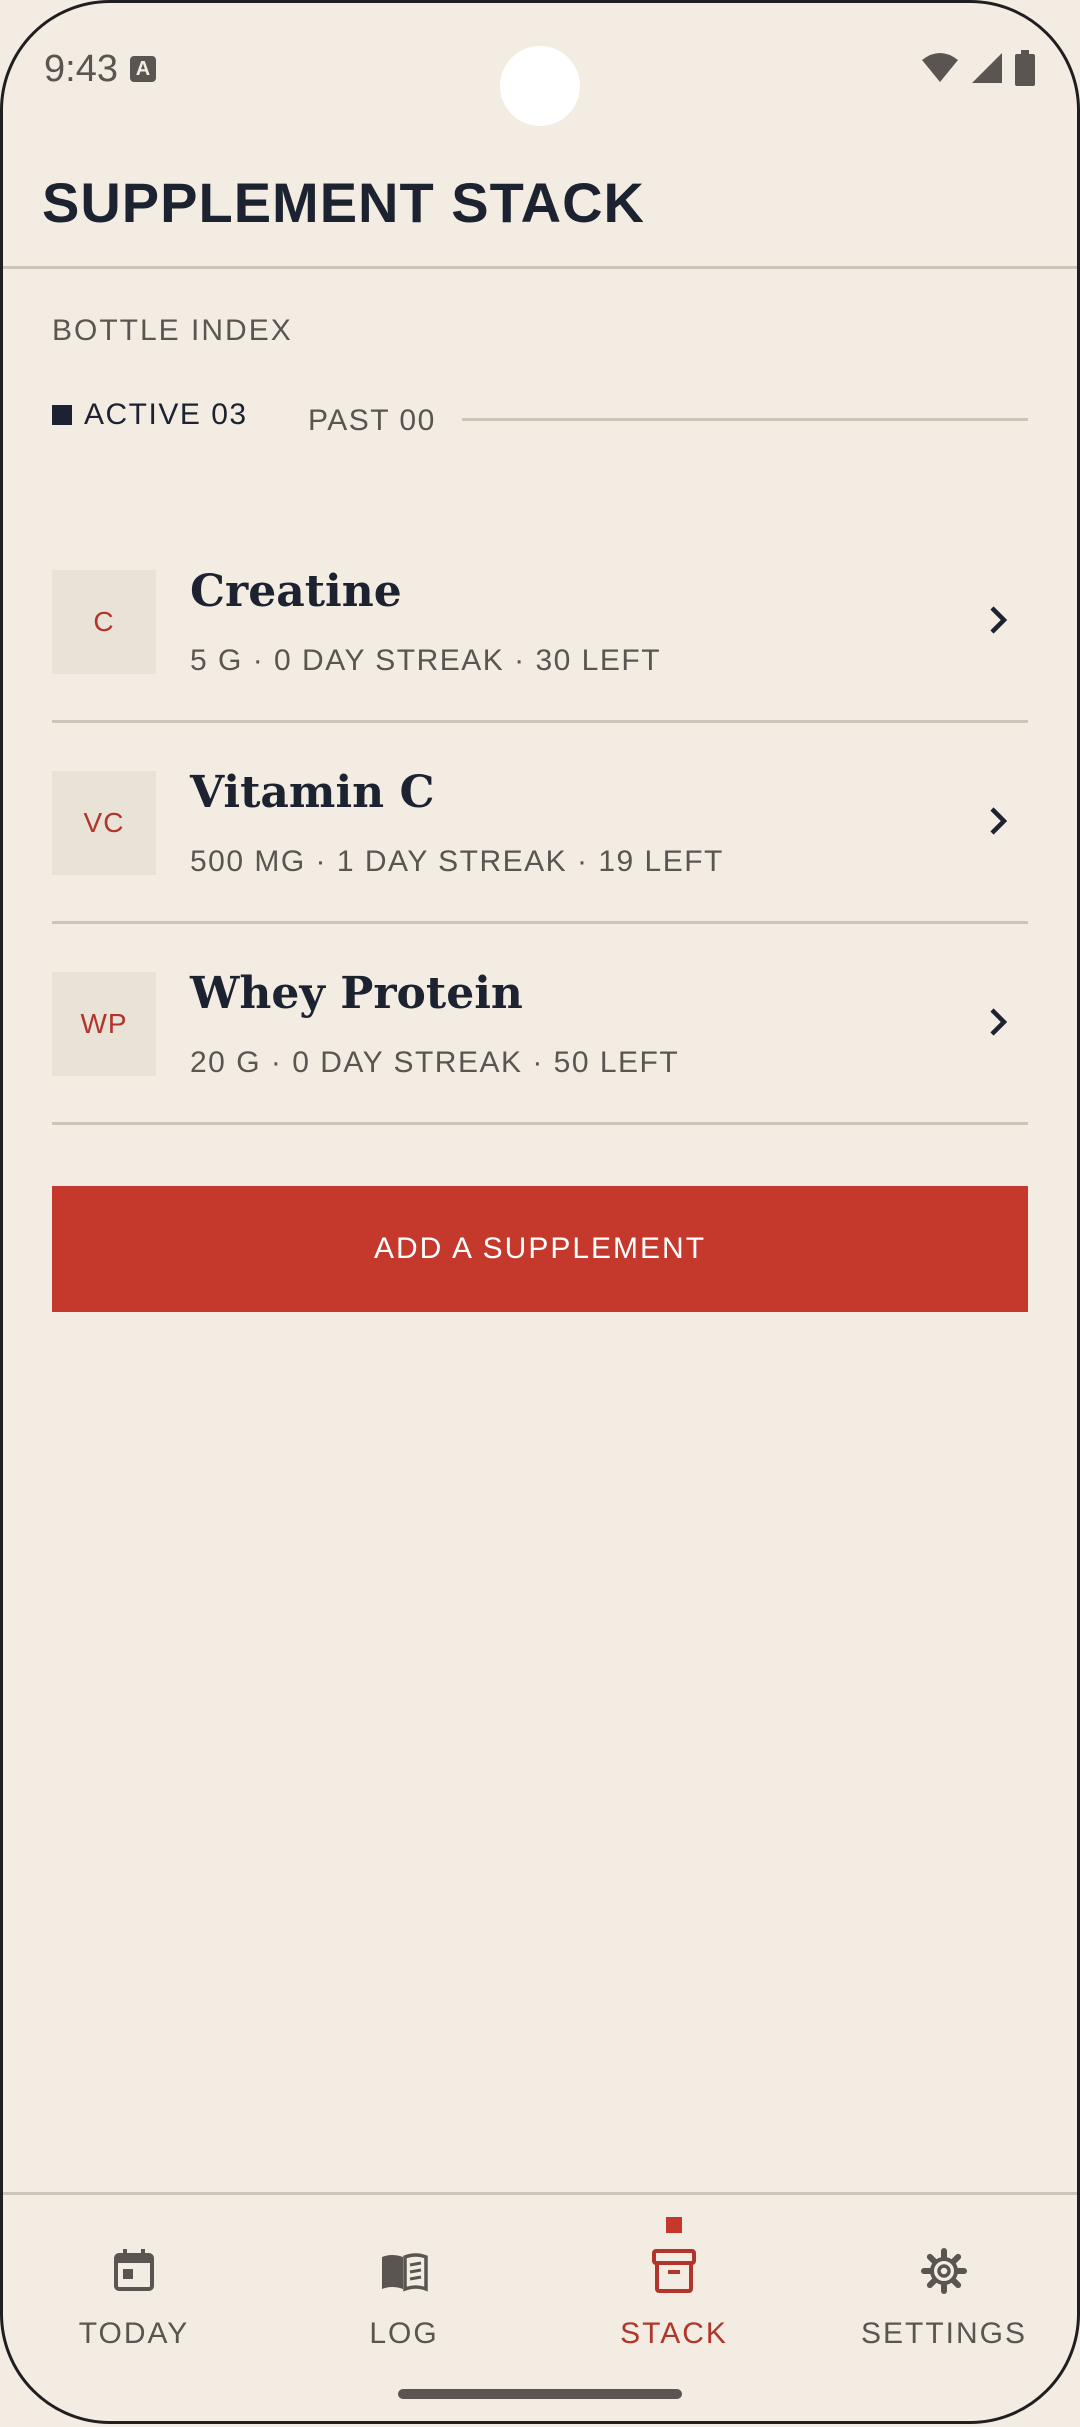 The width and height of the screenshot is (1080, 2427). Describe the element at coordinates (674, 2333) in the screenshot. I see `nav-label: STACK` at that location.